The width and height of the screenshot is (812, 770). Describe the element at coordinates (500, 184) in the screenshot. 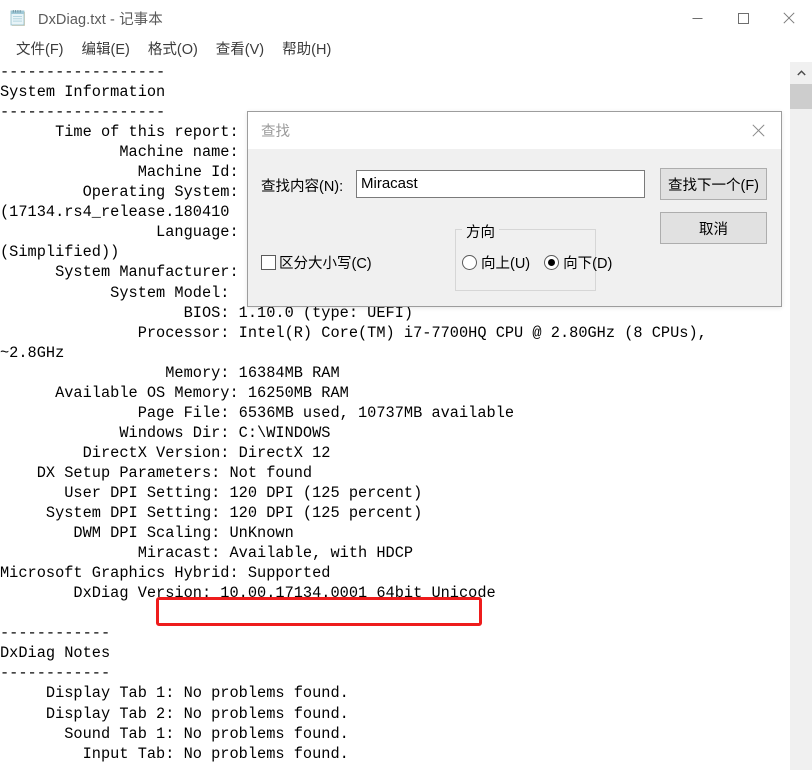

I see `find-what-input: Miracast` at that location.